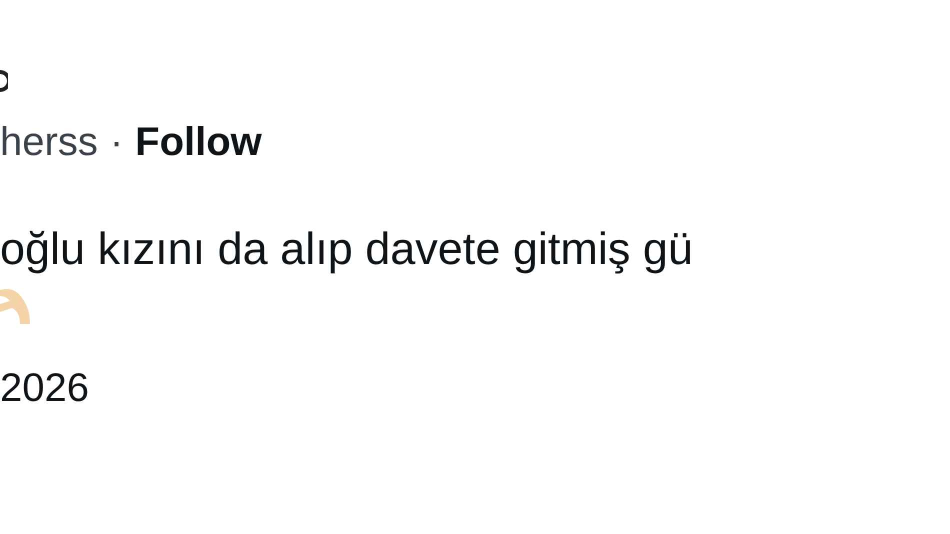 The image size is (950, 534). I want to click on author-handle: herss, so click(49, 142).